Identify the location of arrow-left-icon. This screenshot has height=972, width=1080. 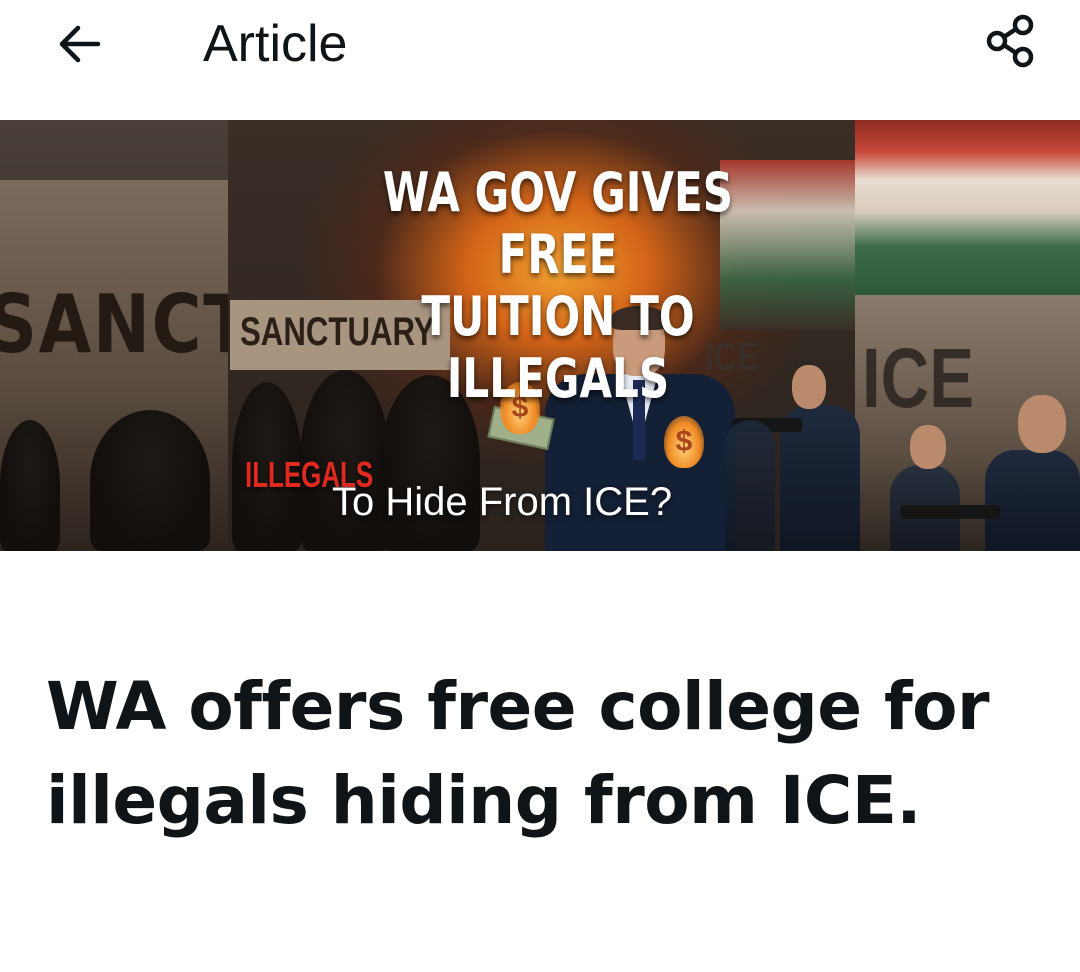
(80, 44).